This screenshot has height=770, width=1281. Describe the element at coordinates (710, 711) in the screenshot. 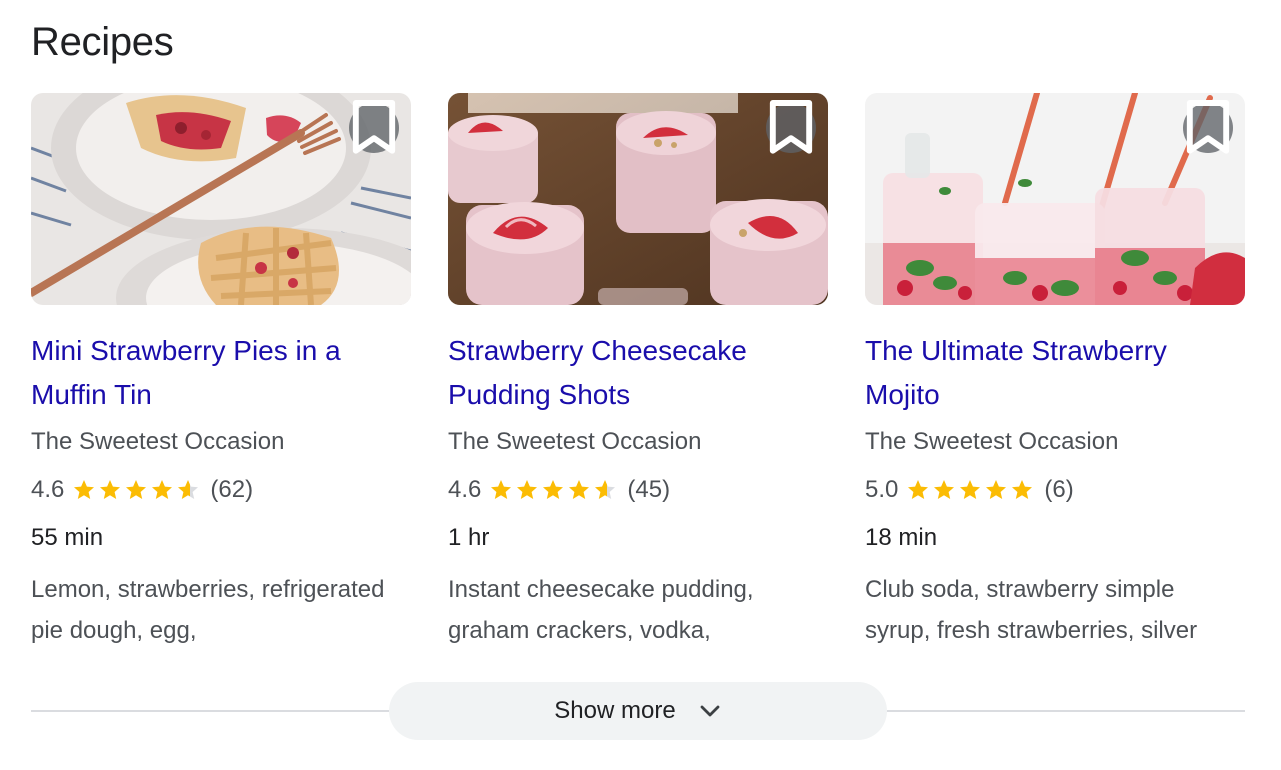

I see `chevron-down-icon` at that location.